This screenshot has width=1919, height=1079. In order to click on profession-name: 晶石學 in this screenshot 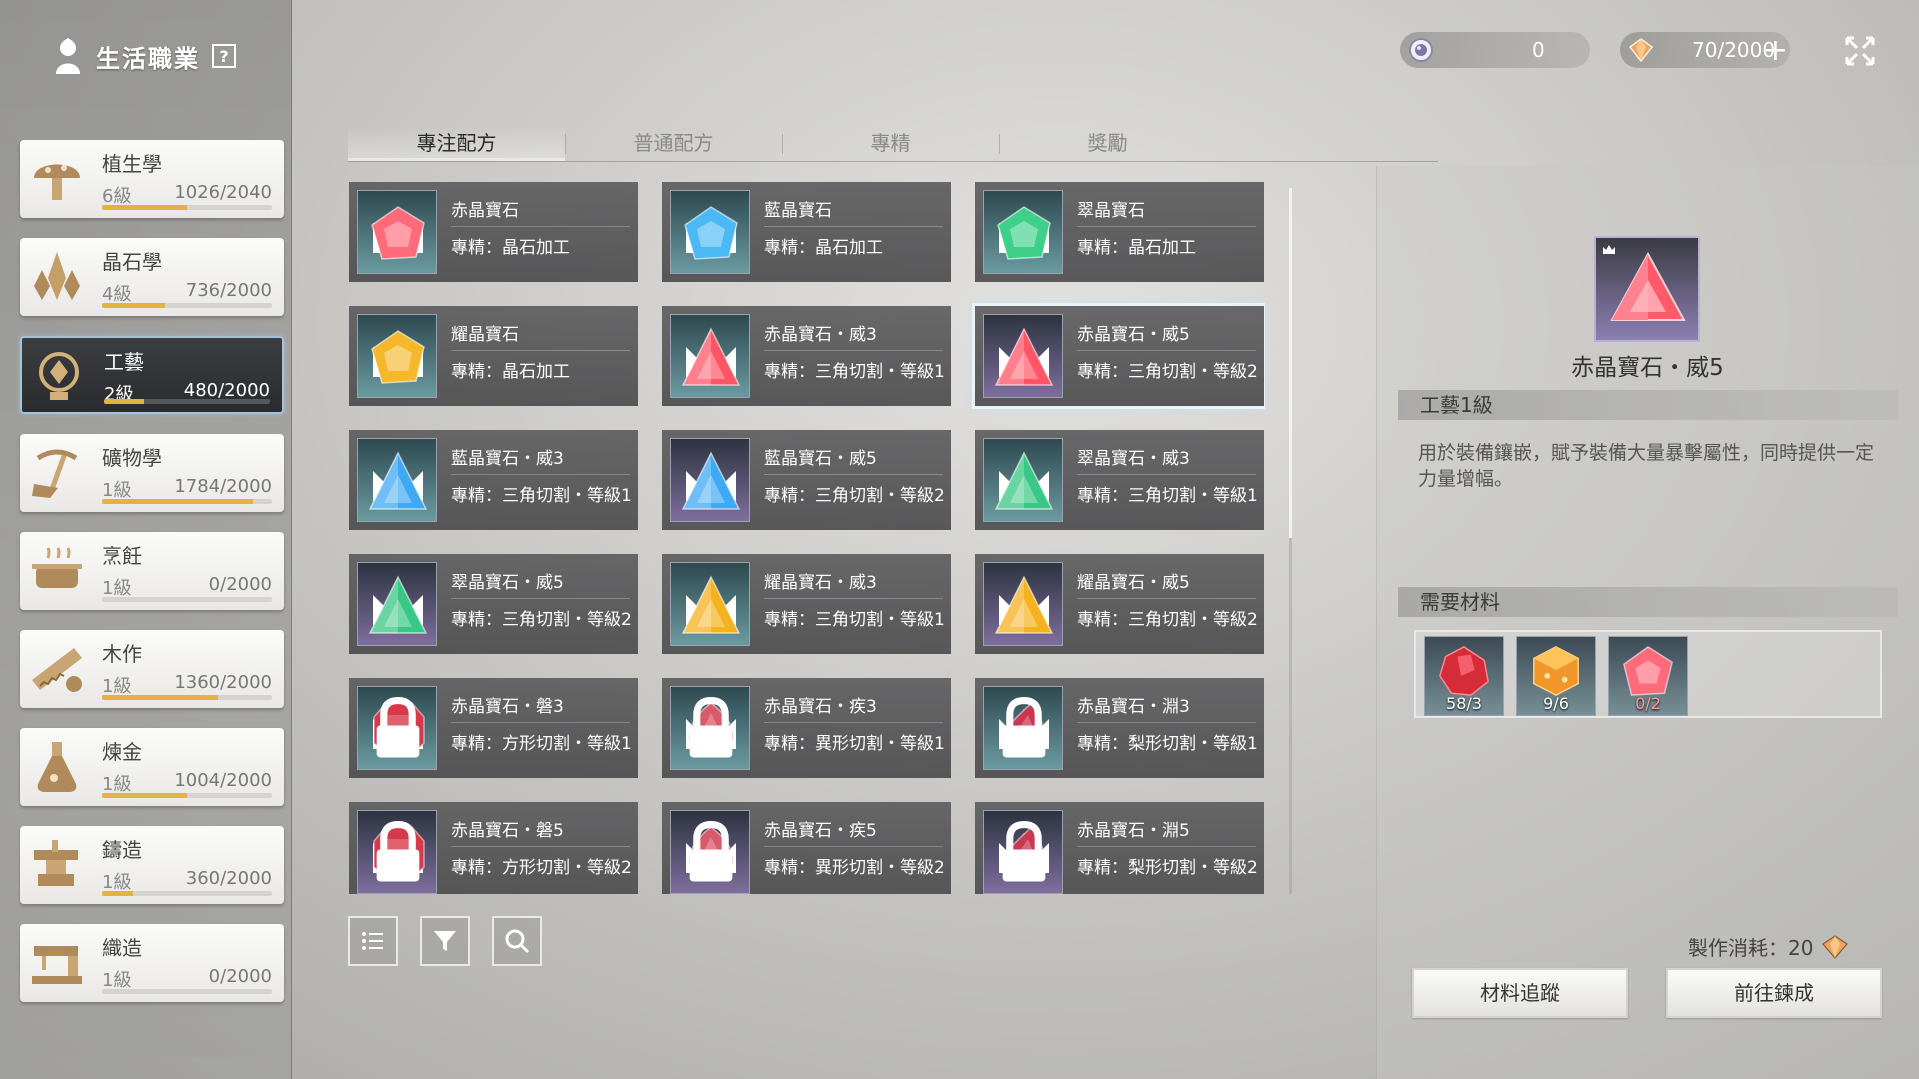, I will do `click(132, 262)`.